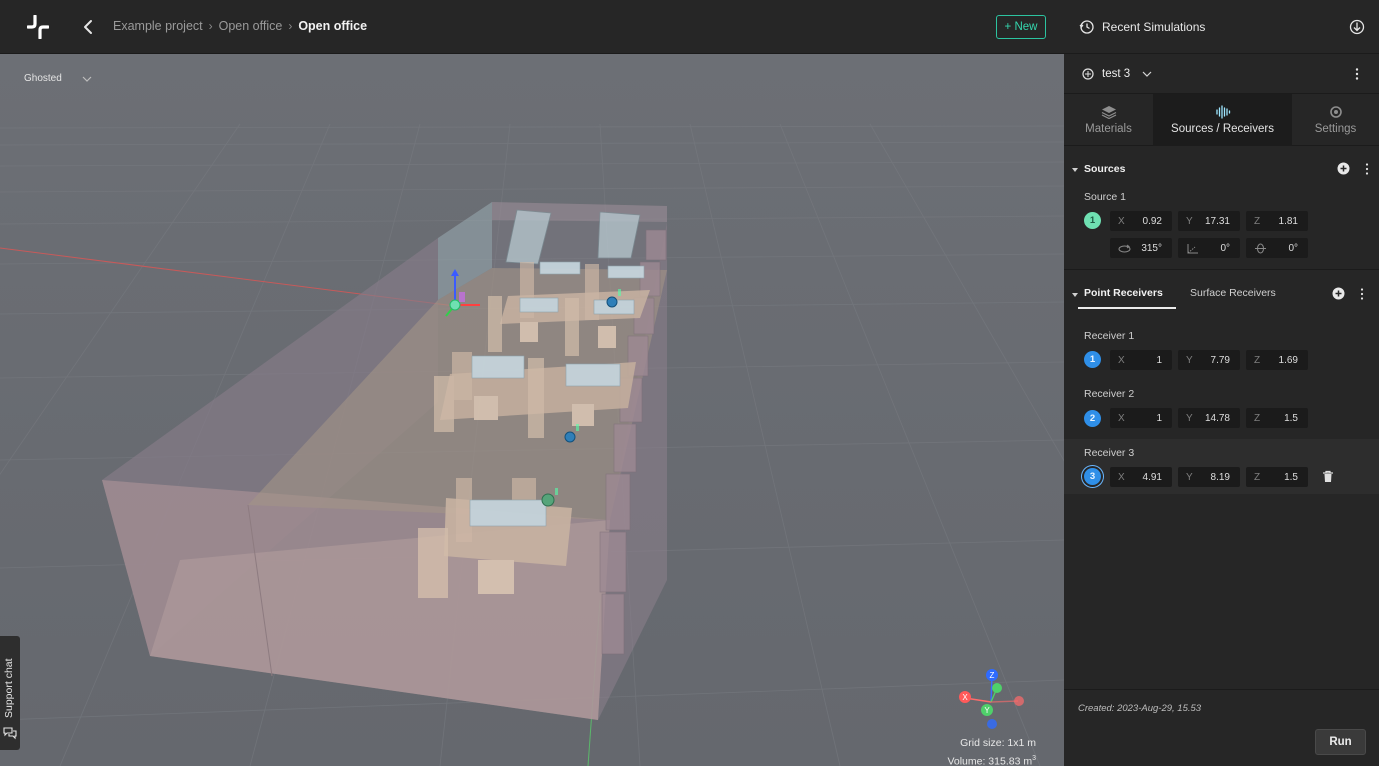 The height and width of the screenshot is (766, 1379). What do you see at coordinates (1116, 74) in the screenshot?
I see `simulation-name: test 3` at bounding box center [1116, 74].